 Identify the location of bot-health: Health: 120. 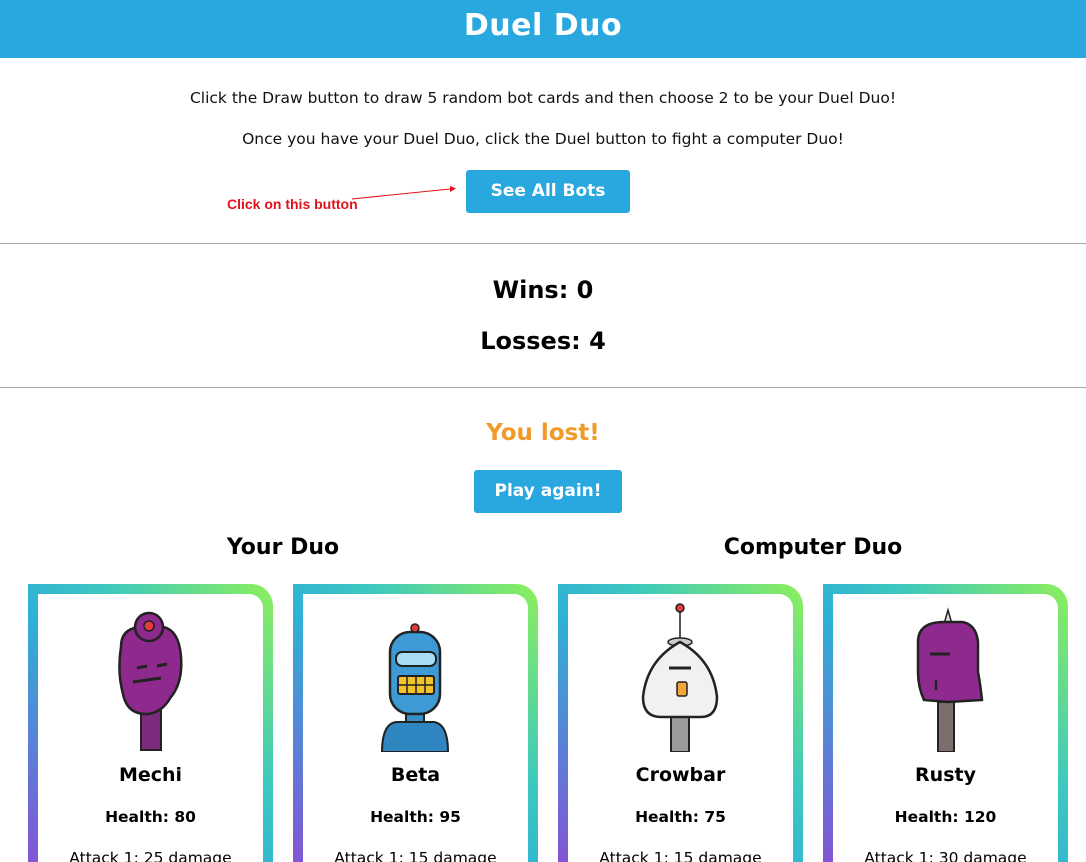
(945, 817).